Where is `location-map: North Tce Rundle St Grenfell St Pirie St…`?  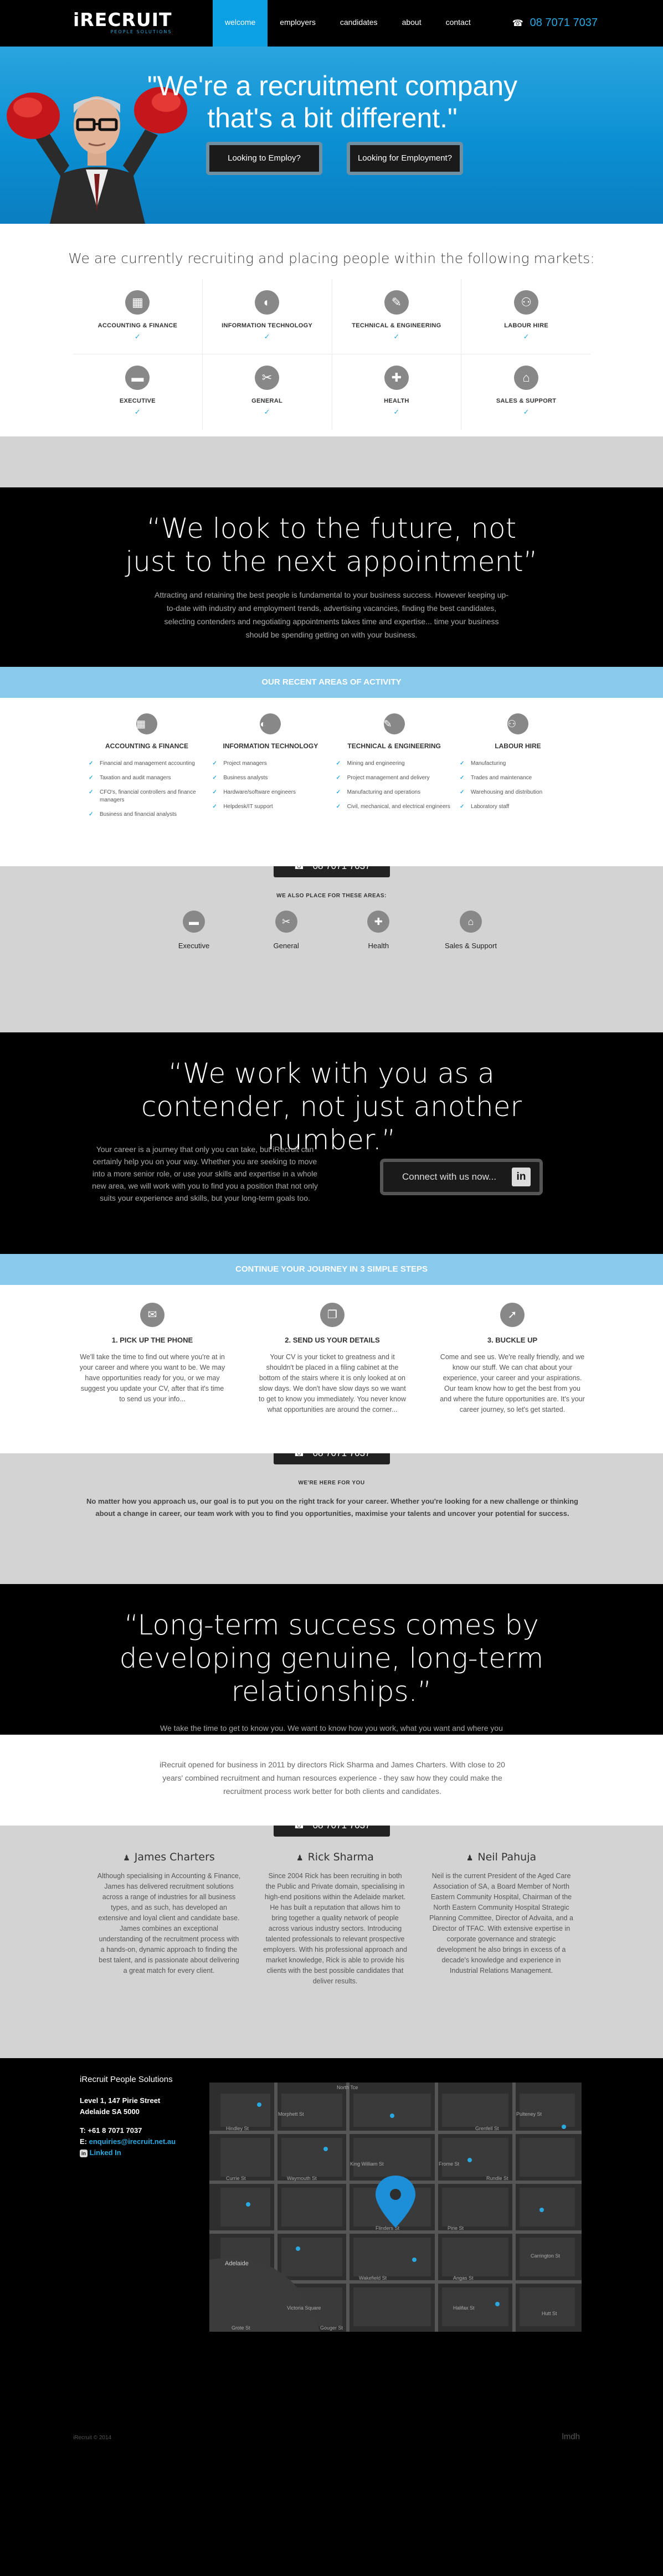
location-map: North Tce Rundle St Grenfell St Pirie St… is located at coordinates (396, 2207).